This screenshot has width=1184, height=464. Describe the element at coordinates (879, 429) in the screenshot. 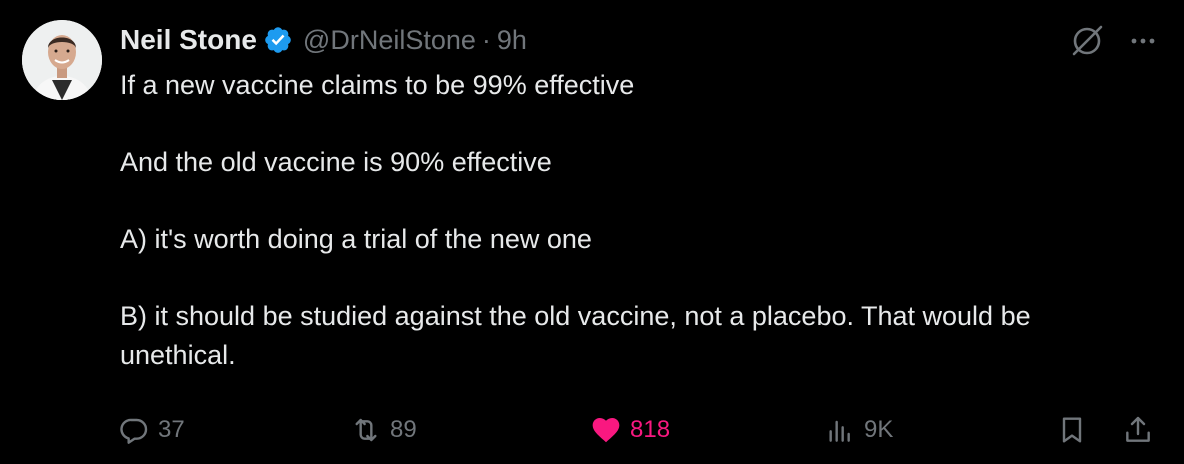

I see `views-count: 9K` at that location.